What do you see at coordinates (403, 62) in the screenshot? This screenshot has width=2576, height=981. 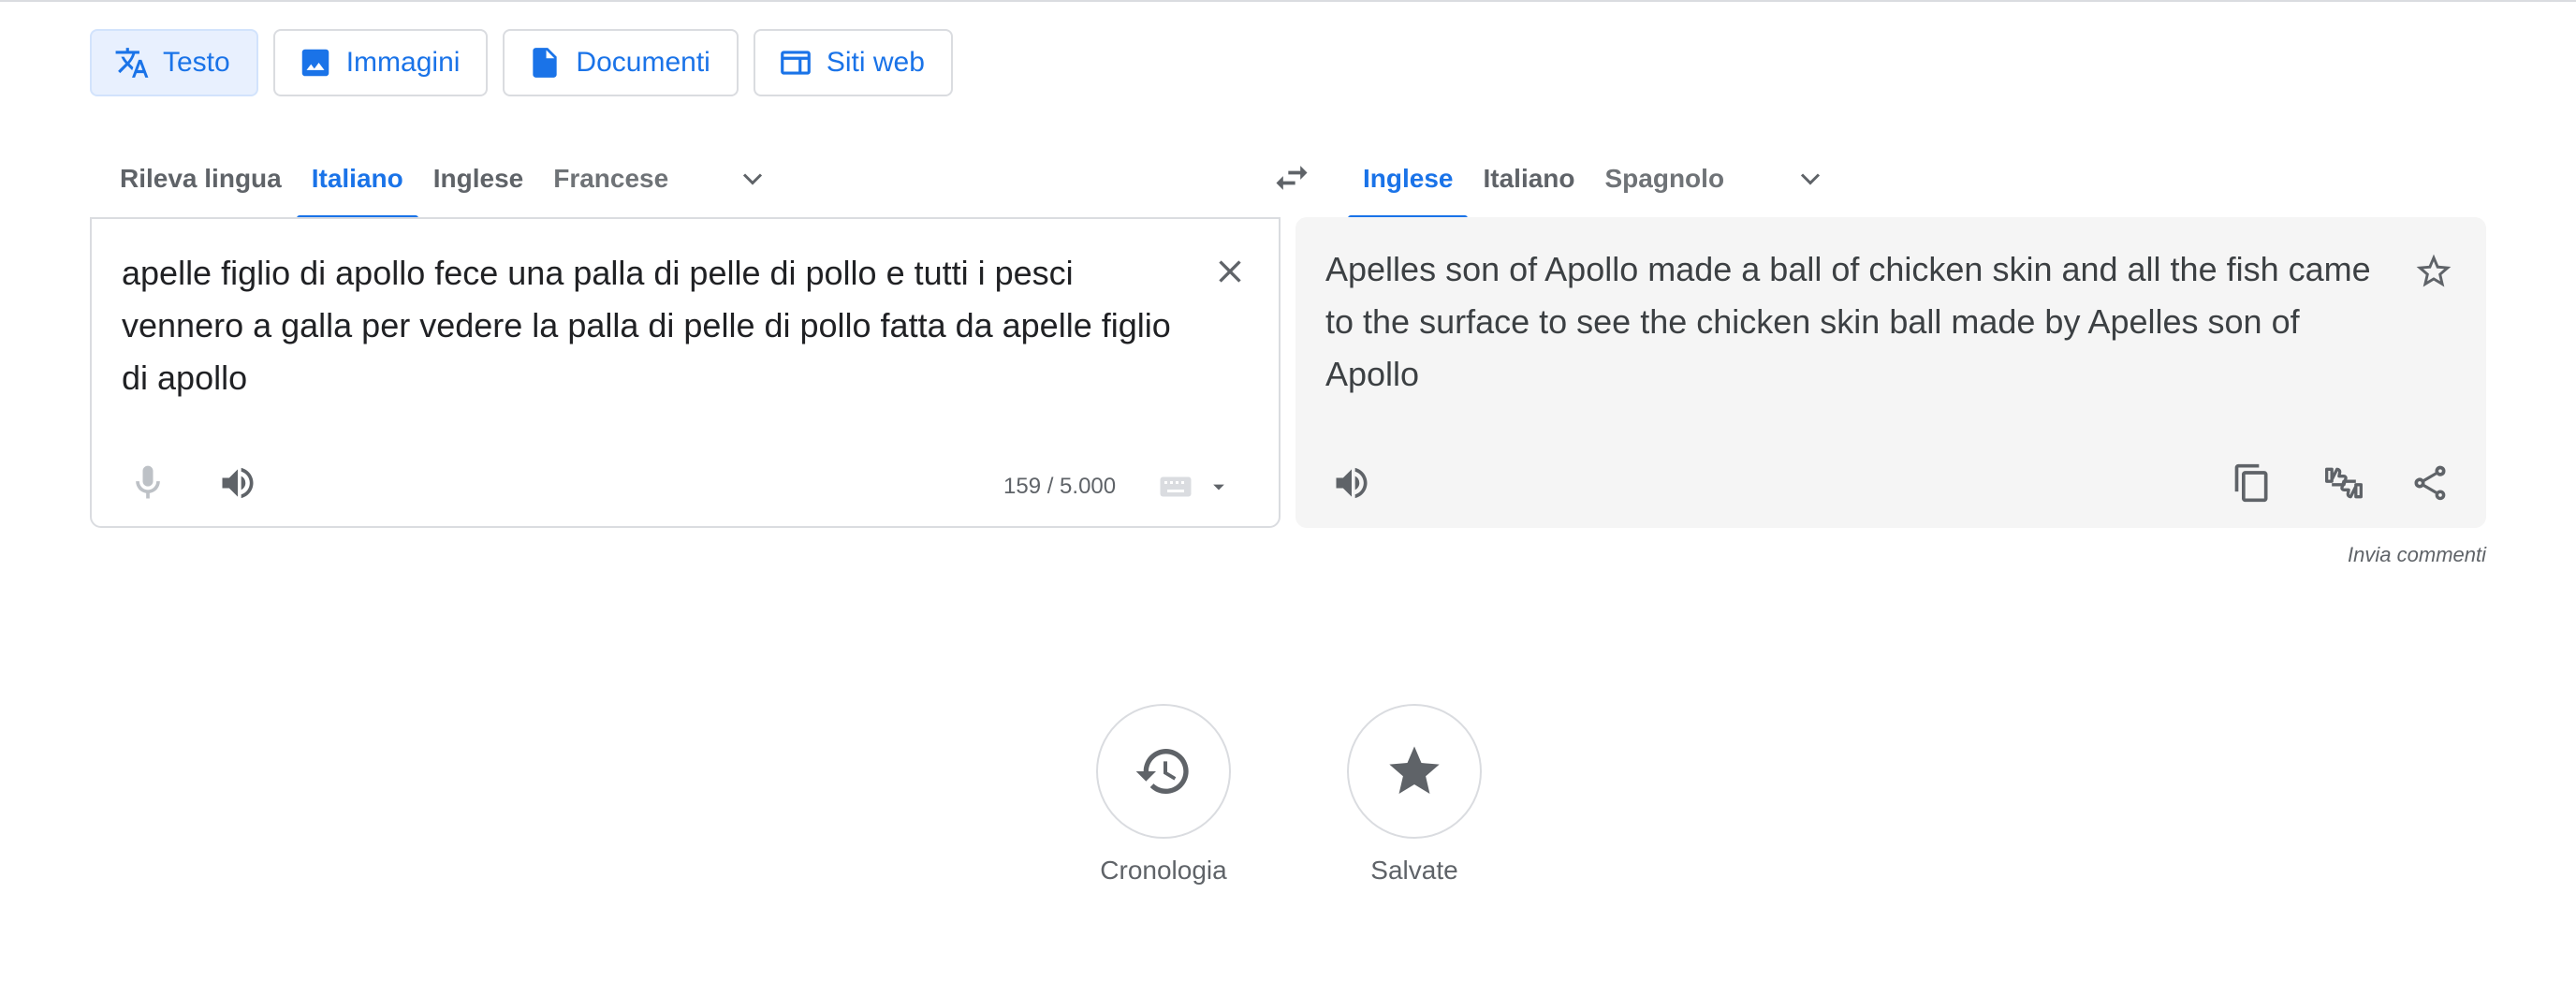 I see `mode-images-label: Immagini` at bounding box center [403, 62].